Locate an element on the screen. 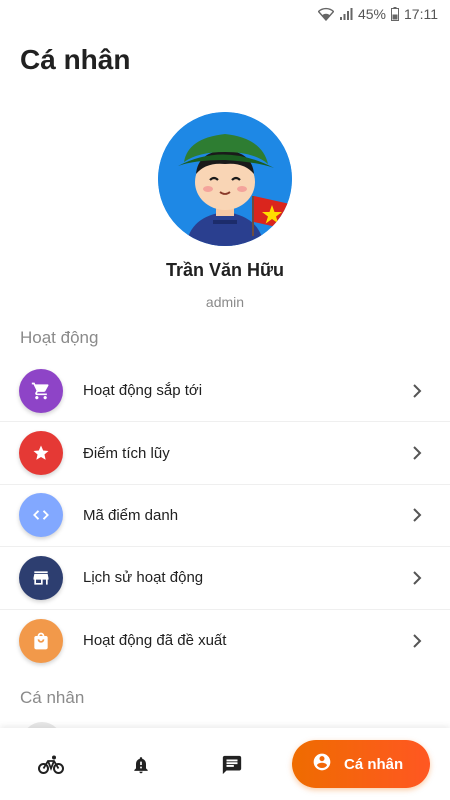  user-role: admin is located at coordinates (225, 302).